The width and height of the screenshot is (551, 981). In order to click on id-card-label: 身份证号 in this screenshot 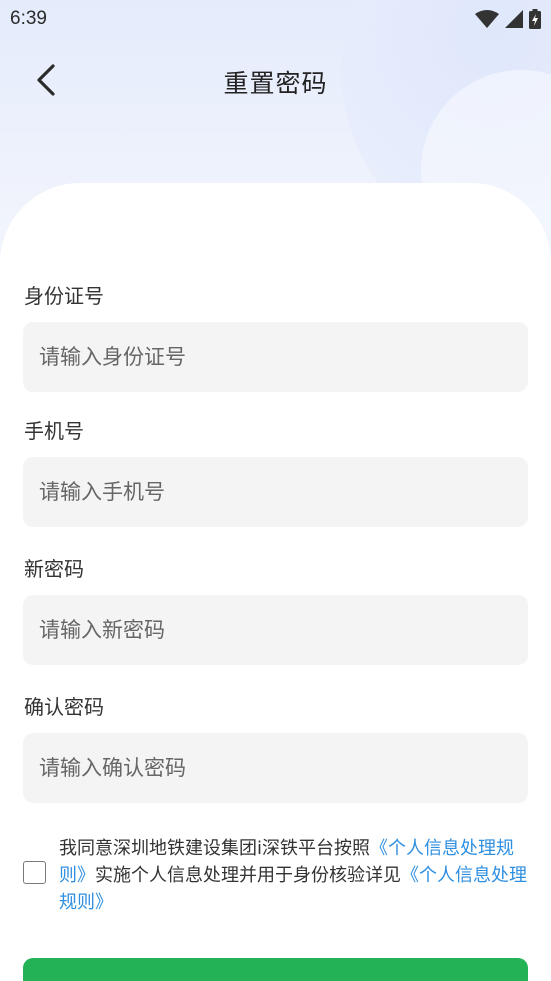, I will do `click(64, 296)`.